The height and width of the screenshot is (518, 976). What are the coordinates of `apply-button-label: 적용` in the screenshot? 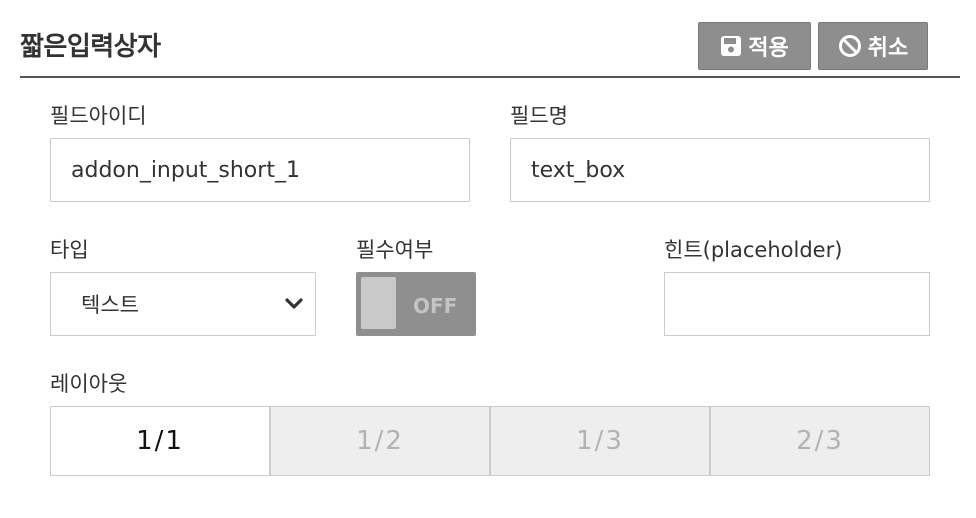 It's located at (768, 48).